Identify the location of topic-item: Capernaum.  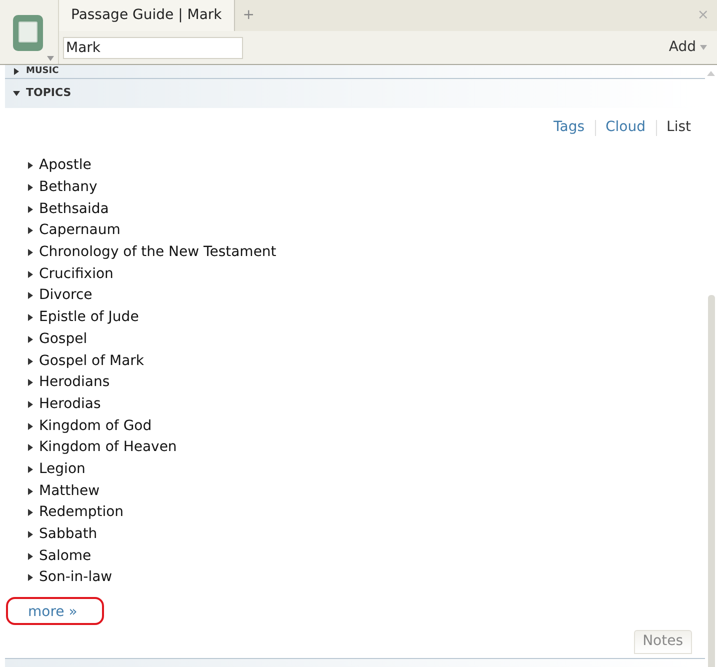
(79, 231).